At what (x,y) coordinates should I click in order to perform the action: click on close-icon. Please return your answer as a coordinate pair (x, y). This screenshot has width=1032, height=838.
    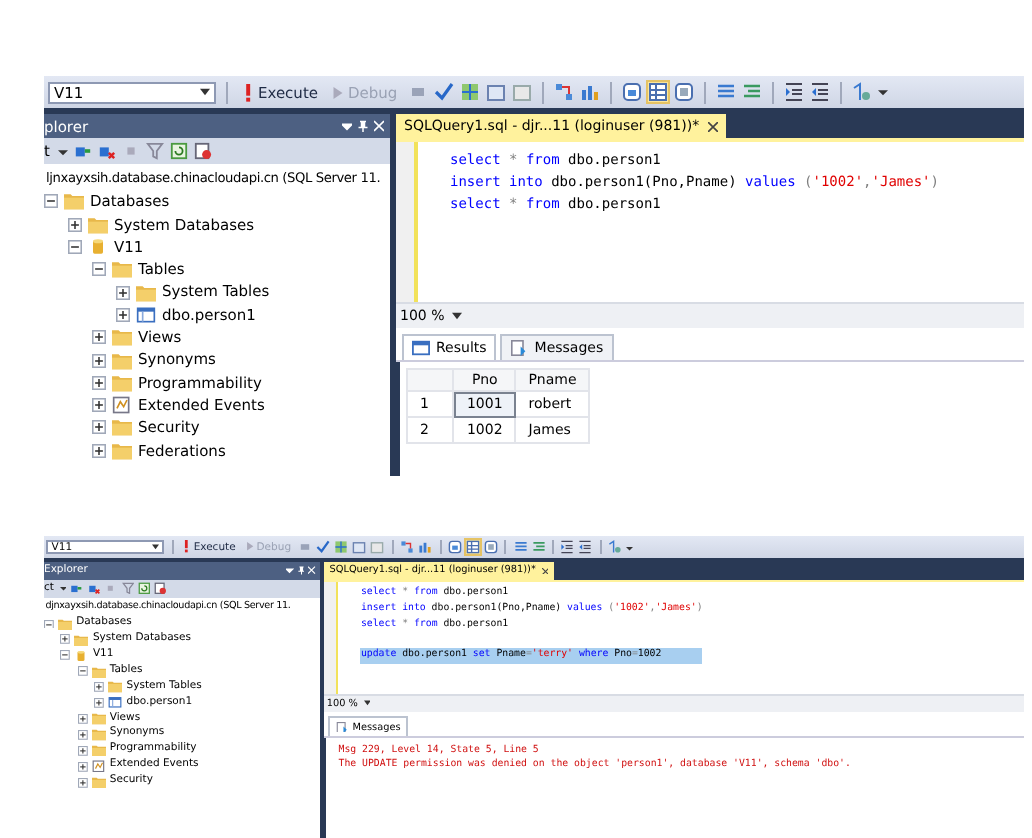
    Looking at the image, I should click on (712, 126).